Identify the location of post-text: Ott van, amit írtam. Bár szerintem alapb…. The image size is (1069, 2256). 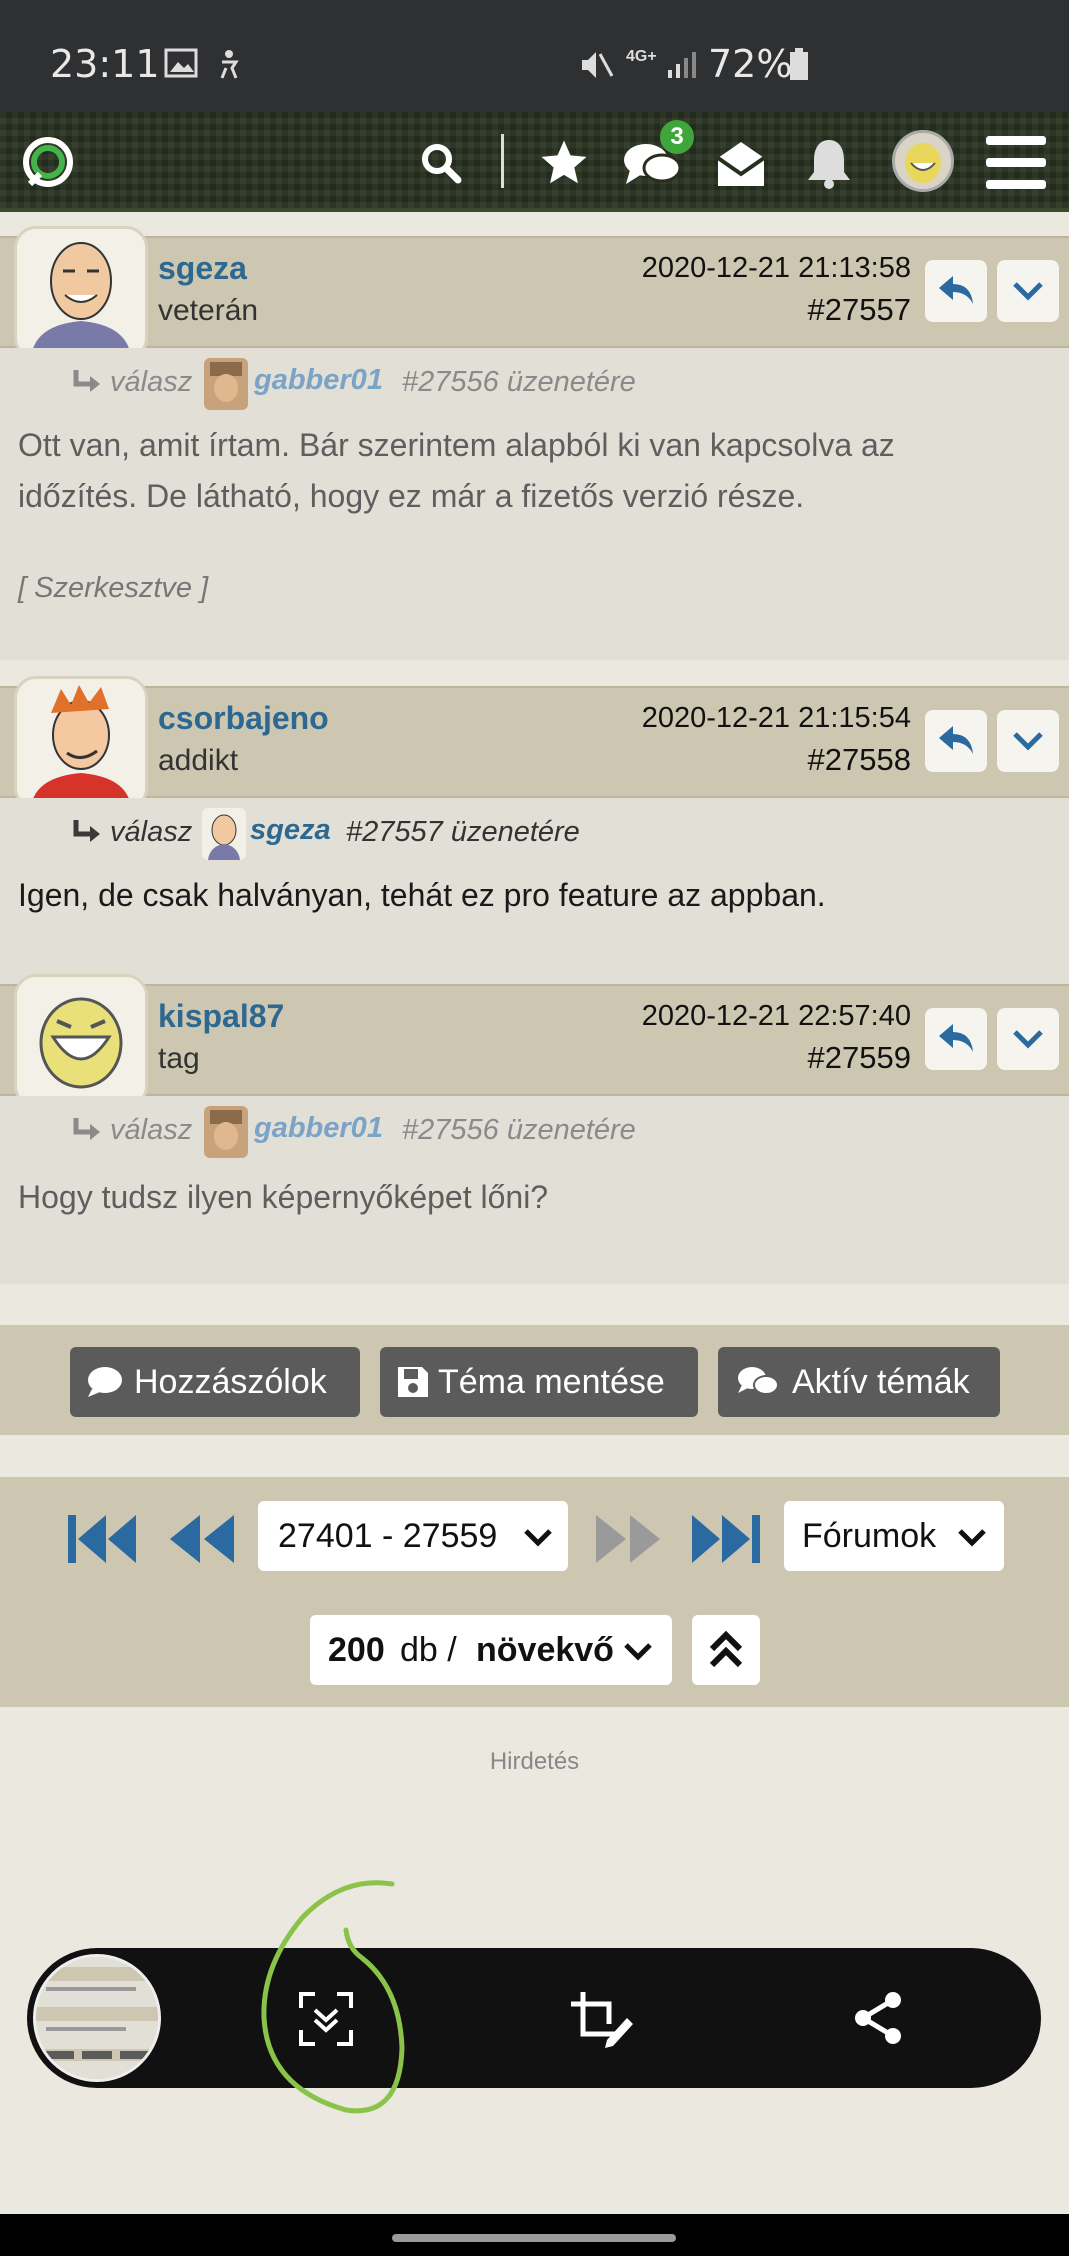
(534, 471).